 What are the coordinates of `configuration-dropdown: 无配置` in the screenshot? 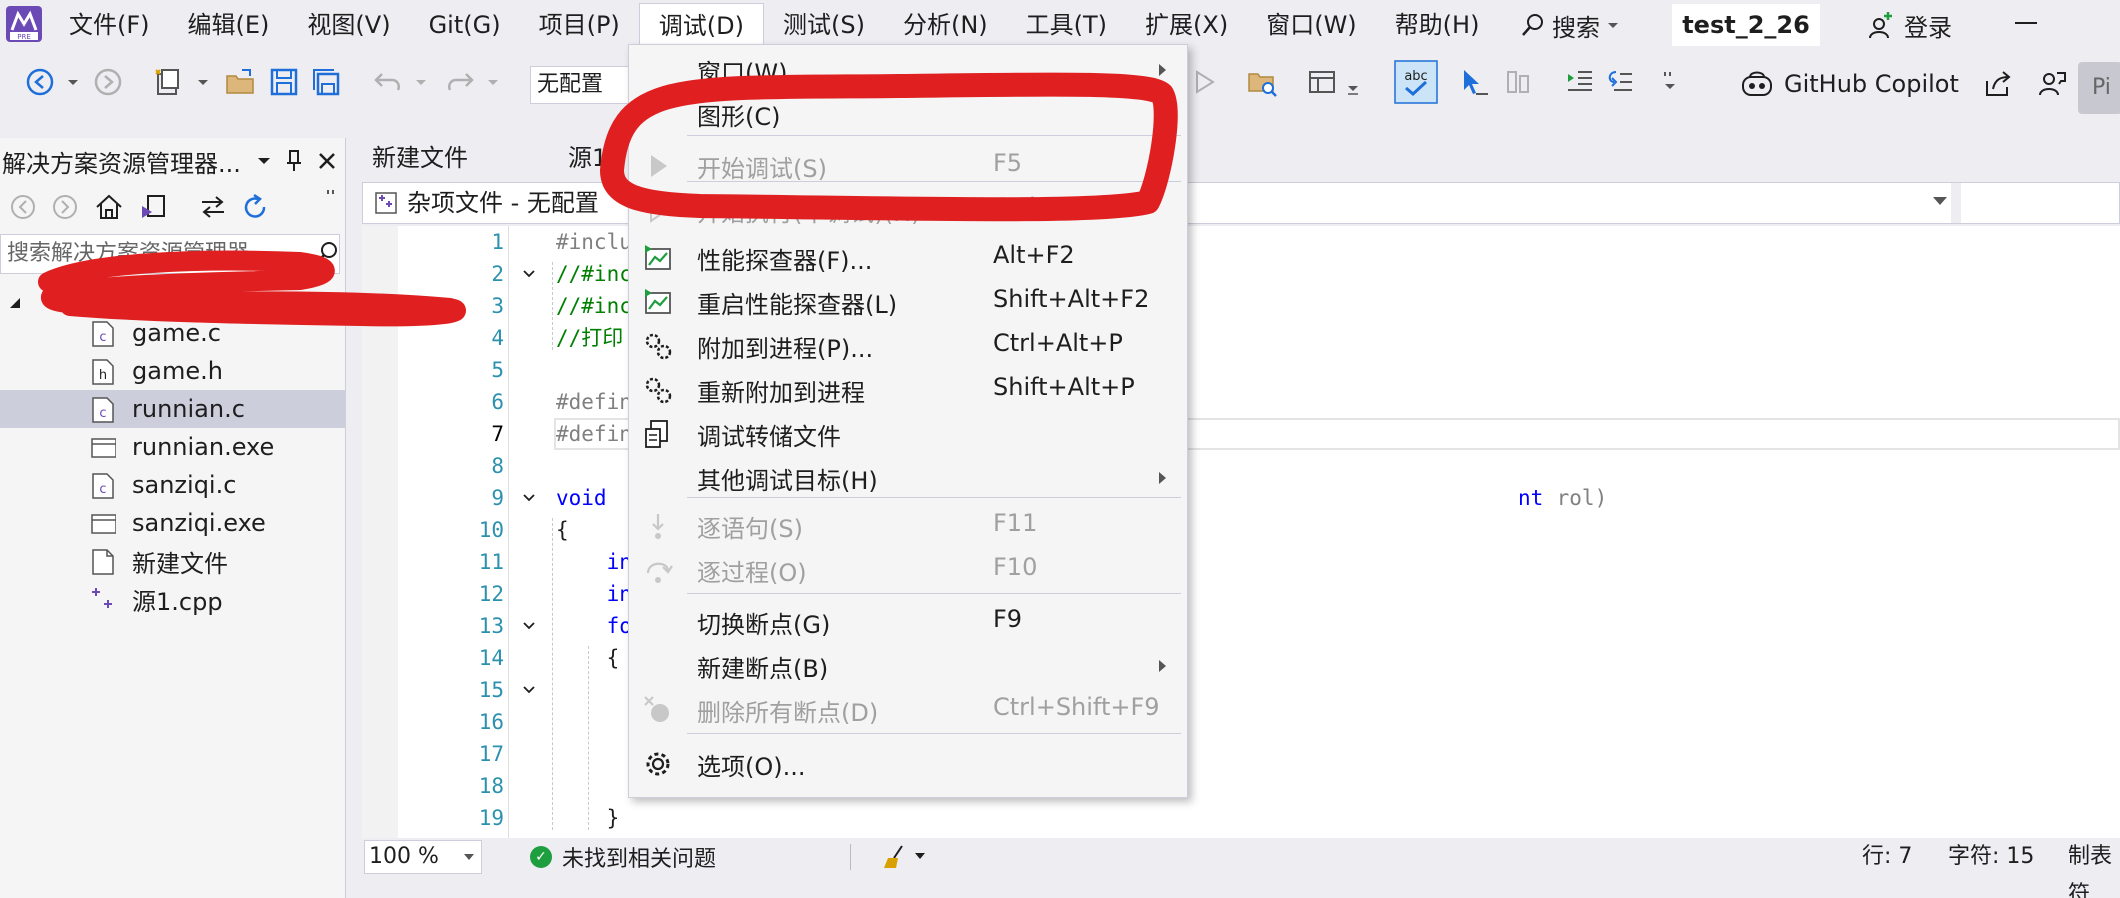 It's located at (580, 85).